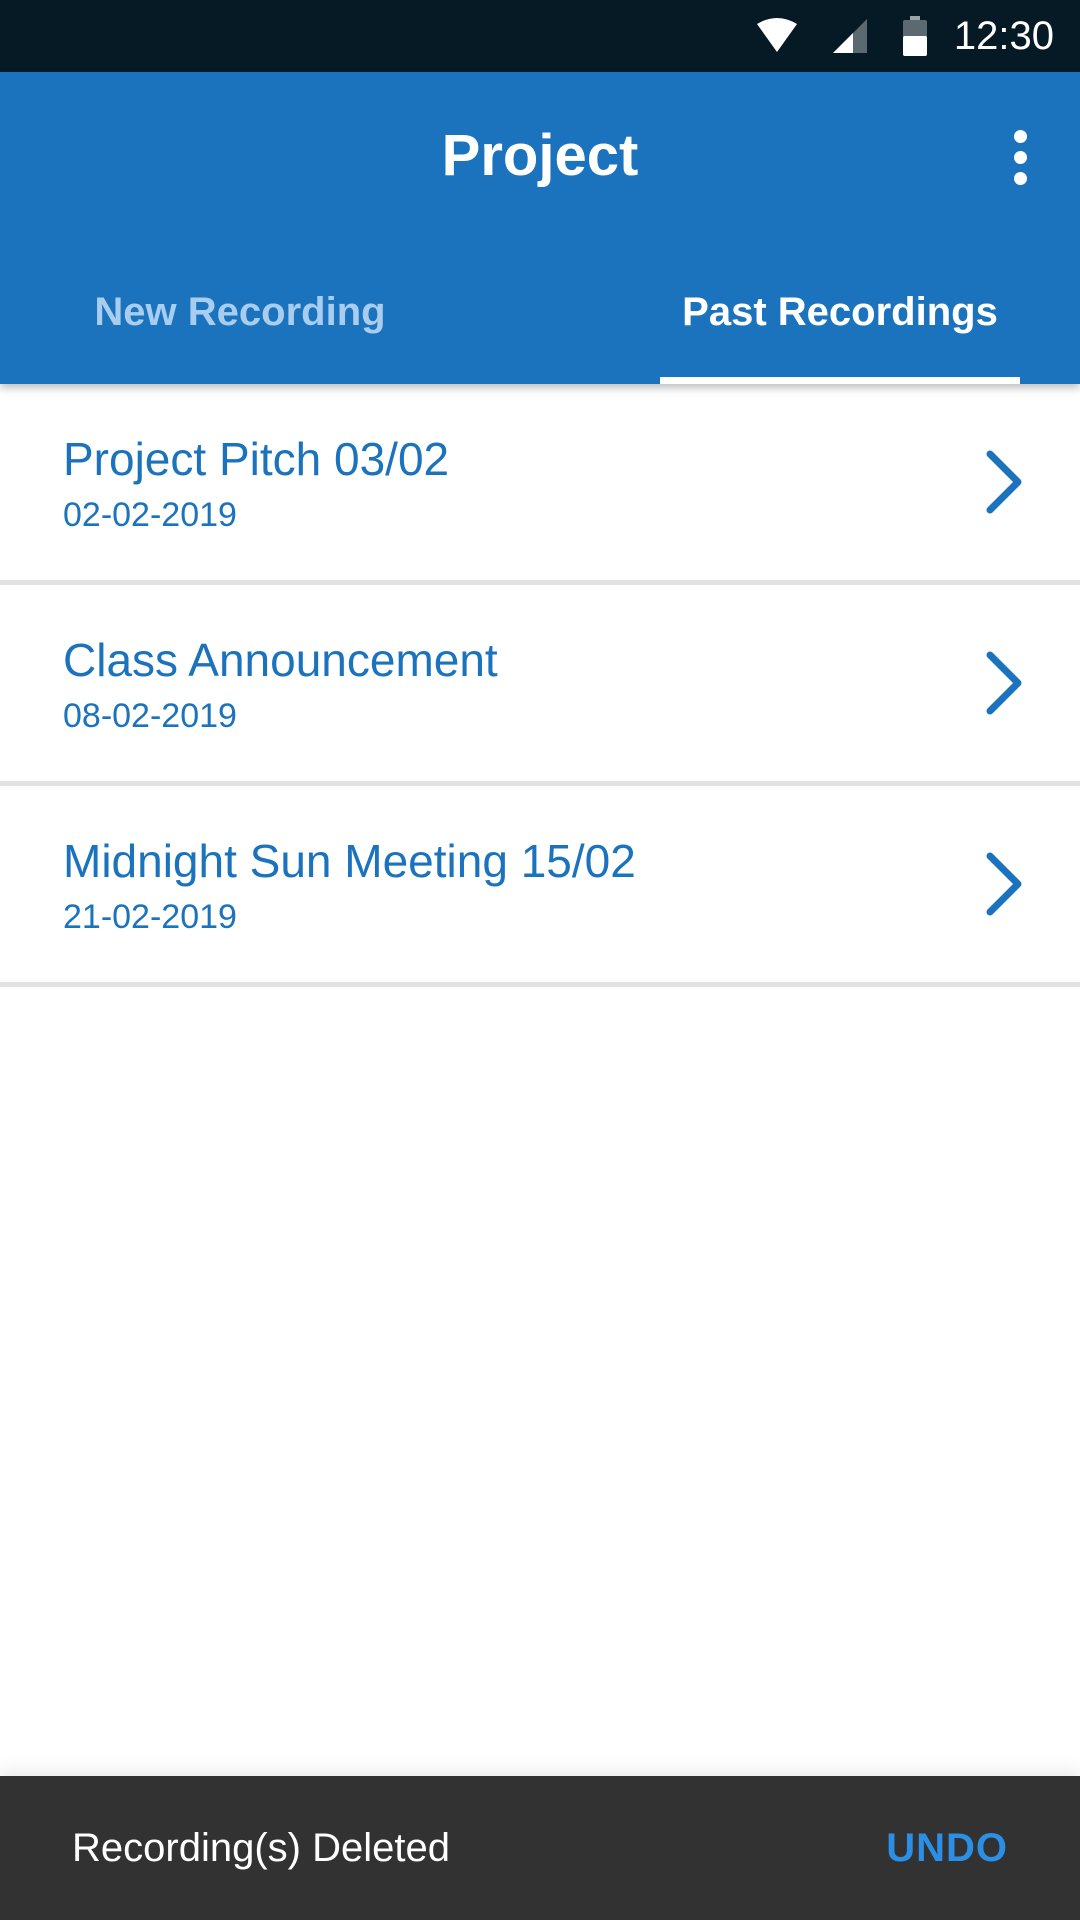  What do you see at coordinates (840, 380) in the screenshot?
I see `tab-indicator` at bounding box center [840, 380].